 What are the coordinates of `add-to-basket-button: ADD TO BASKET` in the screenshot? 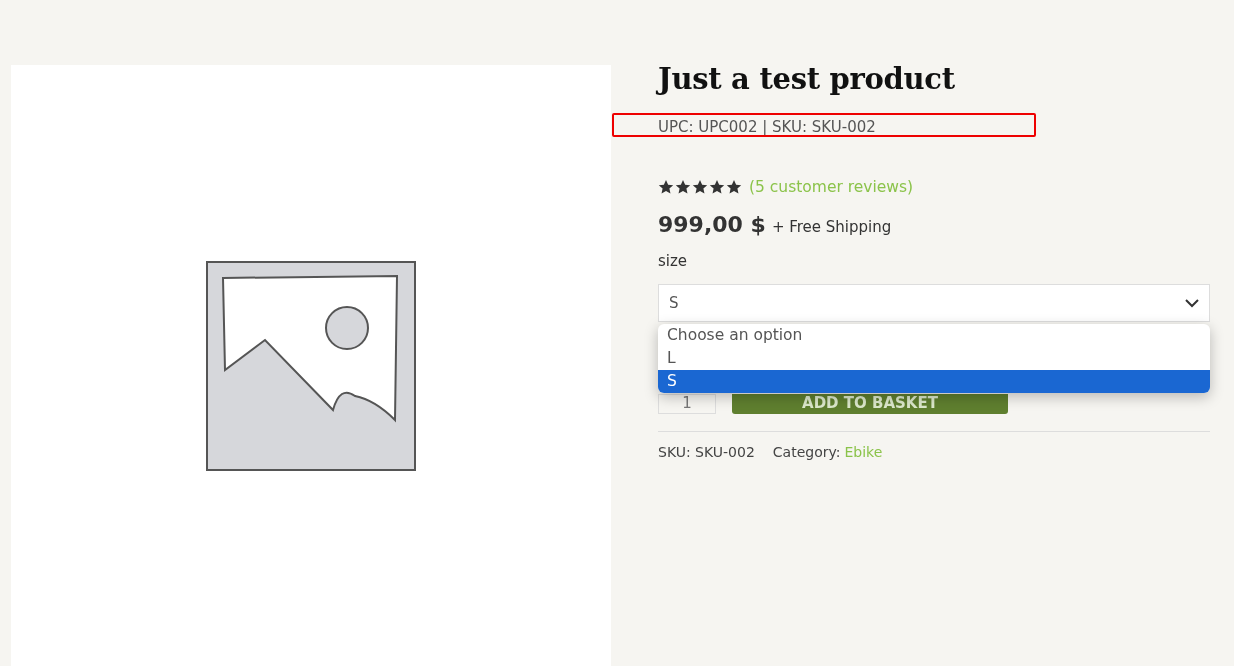 It's located at (870, 404).